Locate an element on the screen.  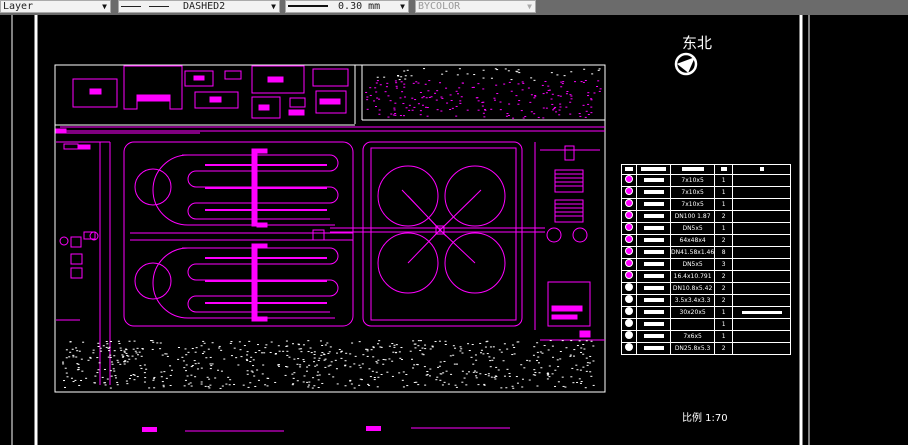
chevron-down-icon: ▼ is located at coordinates (273, 6).